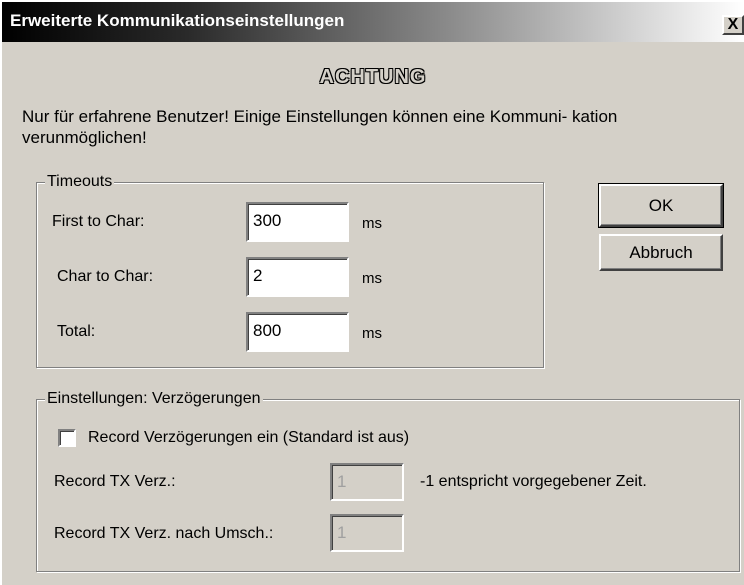 The image size is (744, 585). I want to click on cancel-button: Abbruch, so click(661, 252).